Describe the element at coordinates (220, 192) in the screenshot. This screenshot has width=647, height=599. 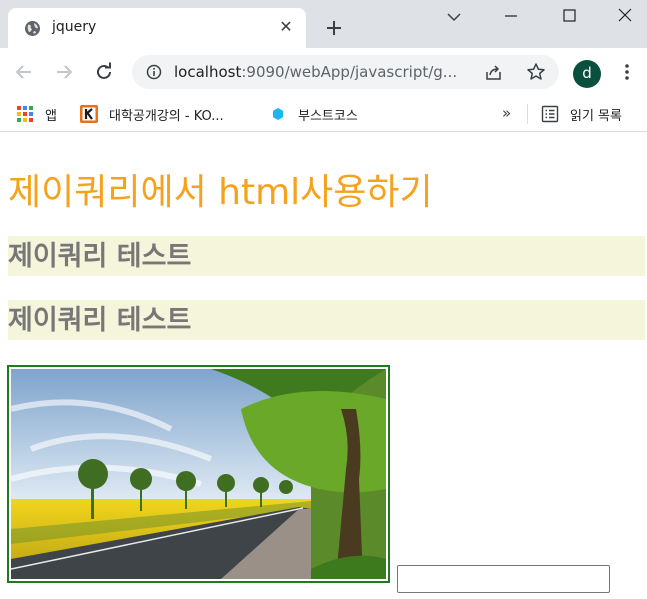
I see `page-heading: 제이쿼리에서 html사용하기` at that location.